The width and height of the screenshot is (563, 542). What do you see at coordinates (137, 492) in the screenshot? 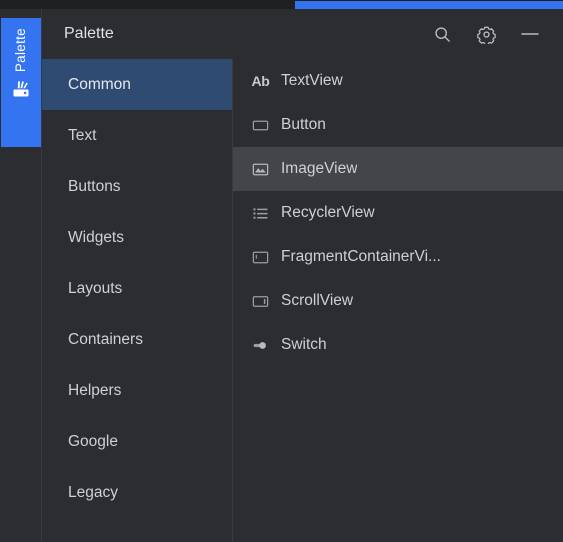
I see `category-item-legacy: Legacy` at bounding box center [137, 492].